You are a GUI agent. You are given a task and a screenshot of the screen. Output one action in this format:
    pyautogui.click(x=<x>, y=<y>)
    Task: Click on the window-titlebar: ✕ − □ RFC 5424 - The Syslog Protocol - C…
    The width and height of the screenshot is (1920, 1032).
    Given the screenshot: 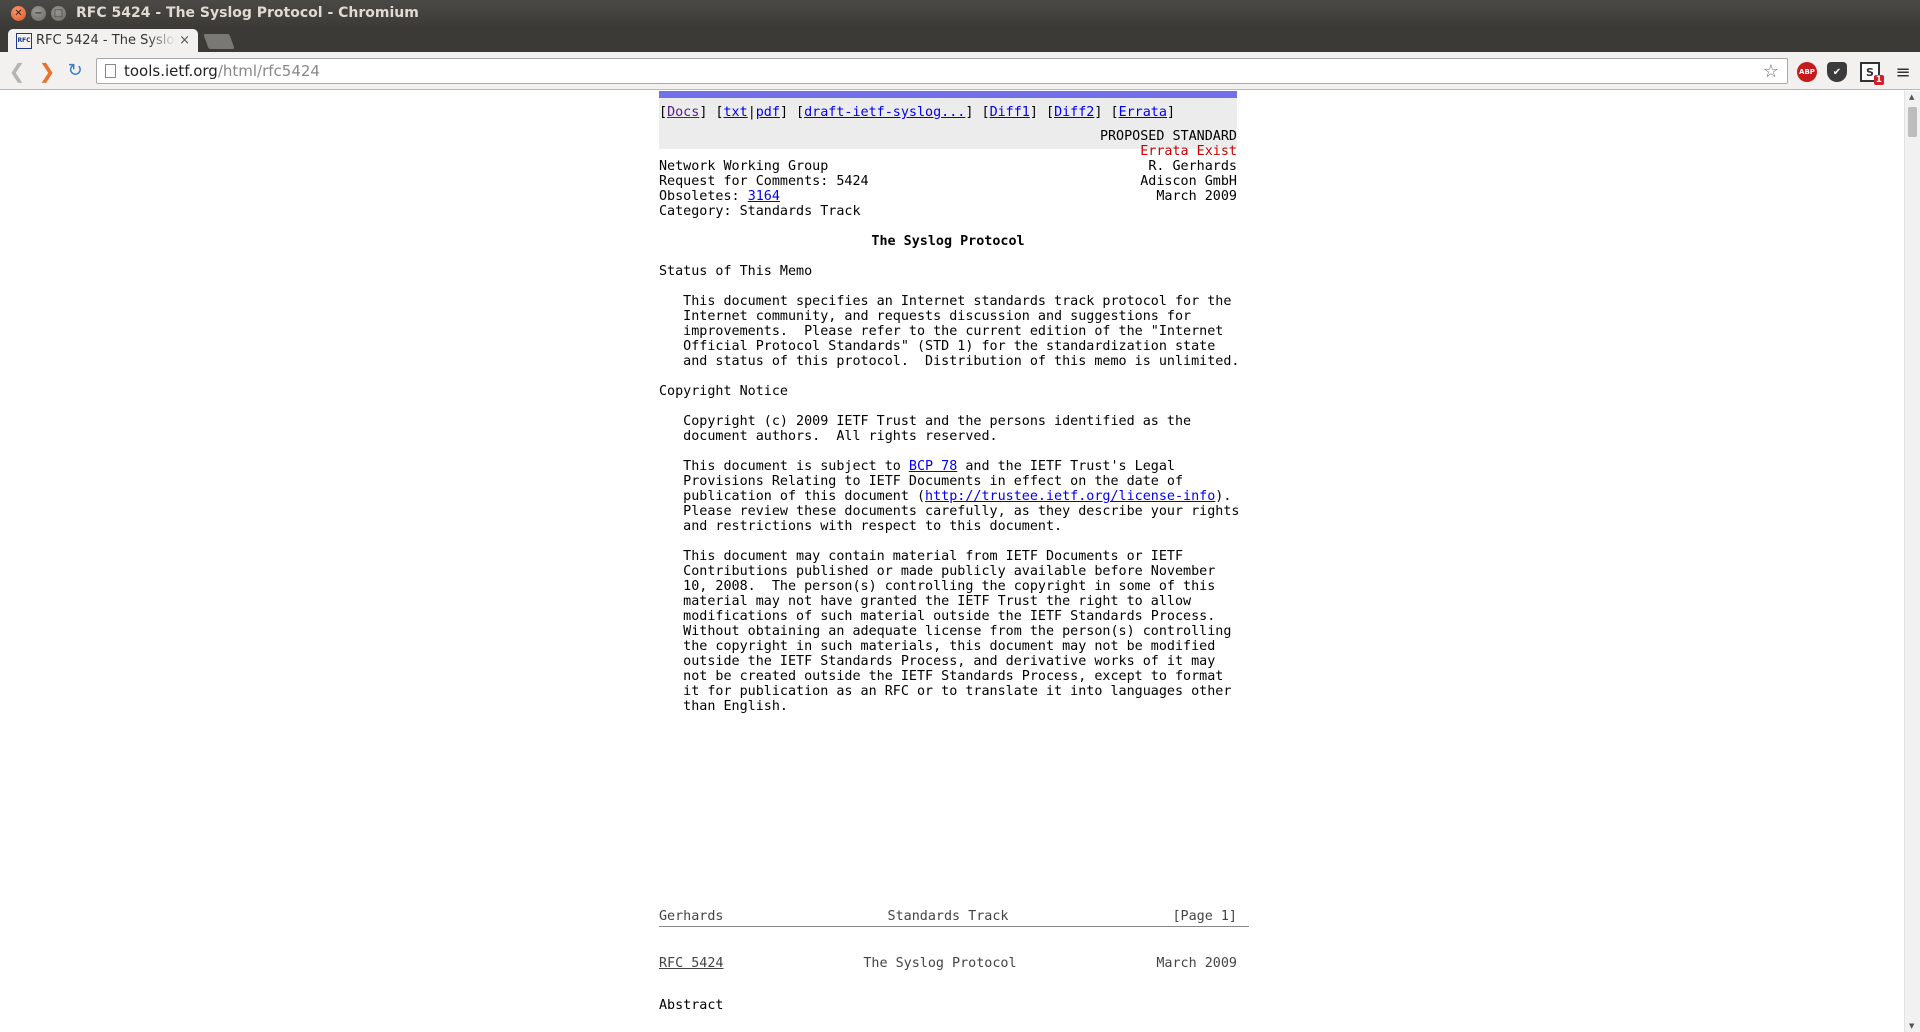 What is the action you would take?
    pyautogui.click(x=960, y=14)
    